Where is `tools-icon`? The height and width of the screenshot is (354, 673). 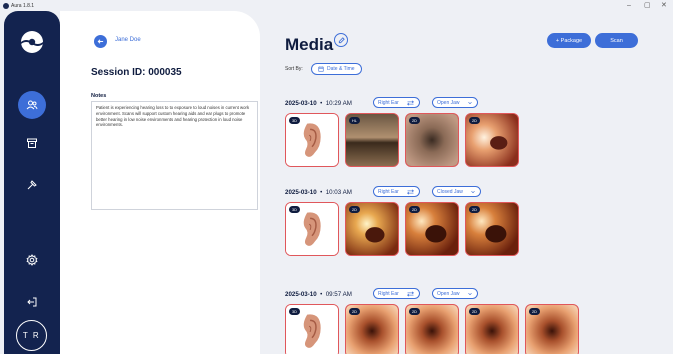
tools-icon is located at coordinates (32, 185).